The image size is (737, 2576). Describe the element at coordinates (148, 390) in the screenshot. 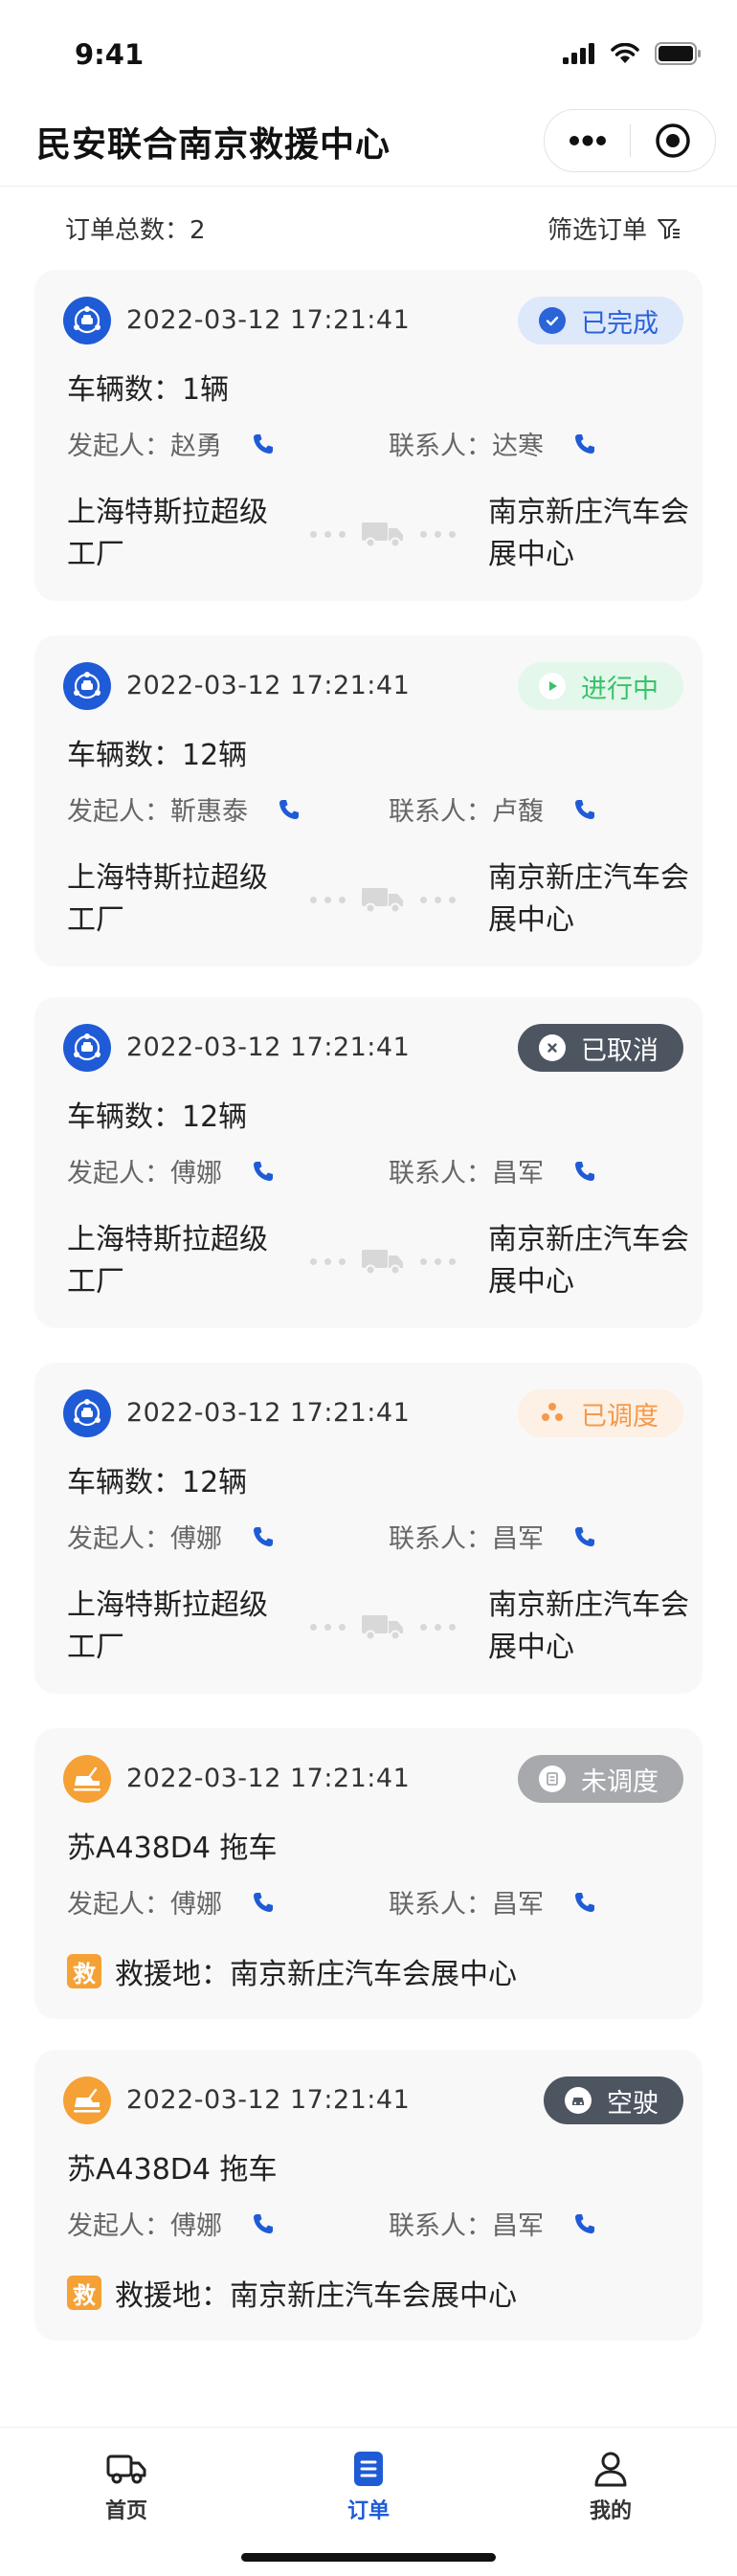

I see `vehicle-count: 车辆数：1辆` at that location.